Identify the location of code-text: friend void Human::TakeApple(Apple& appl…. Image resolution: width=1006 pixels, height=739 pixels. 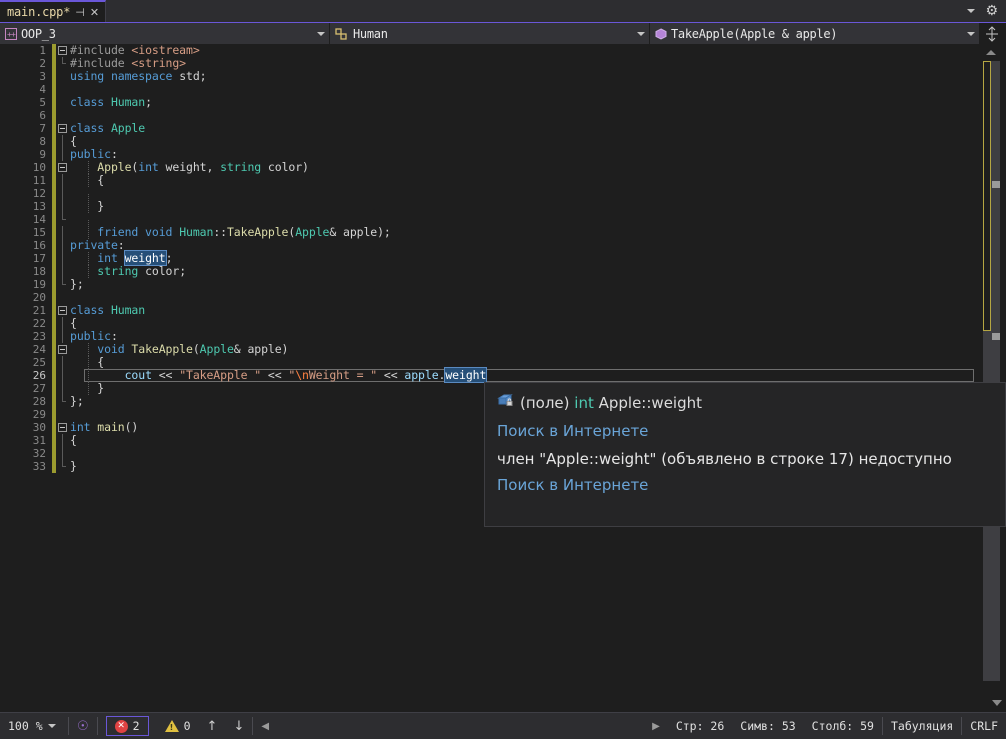
(522, 232).